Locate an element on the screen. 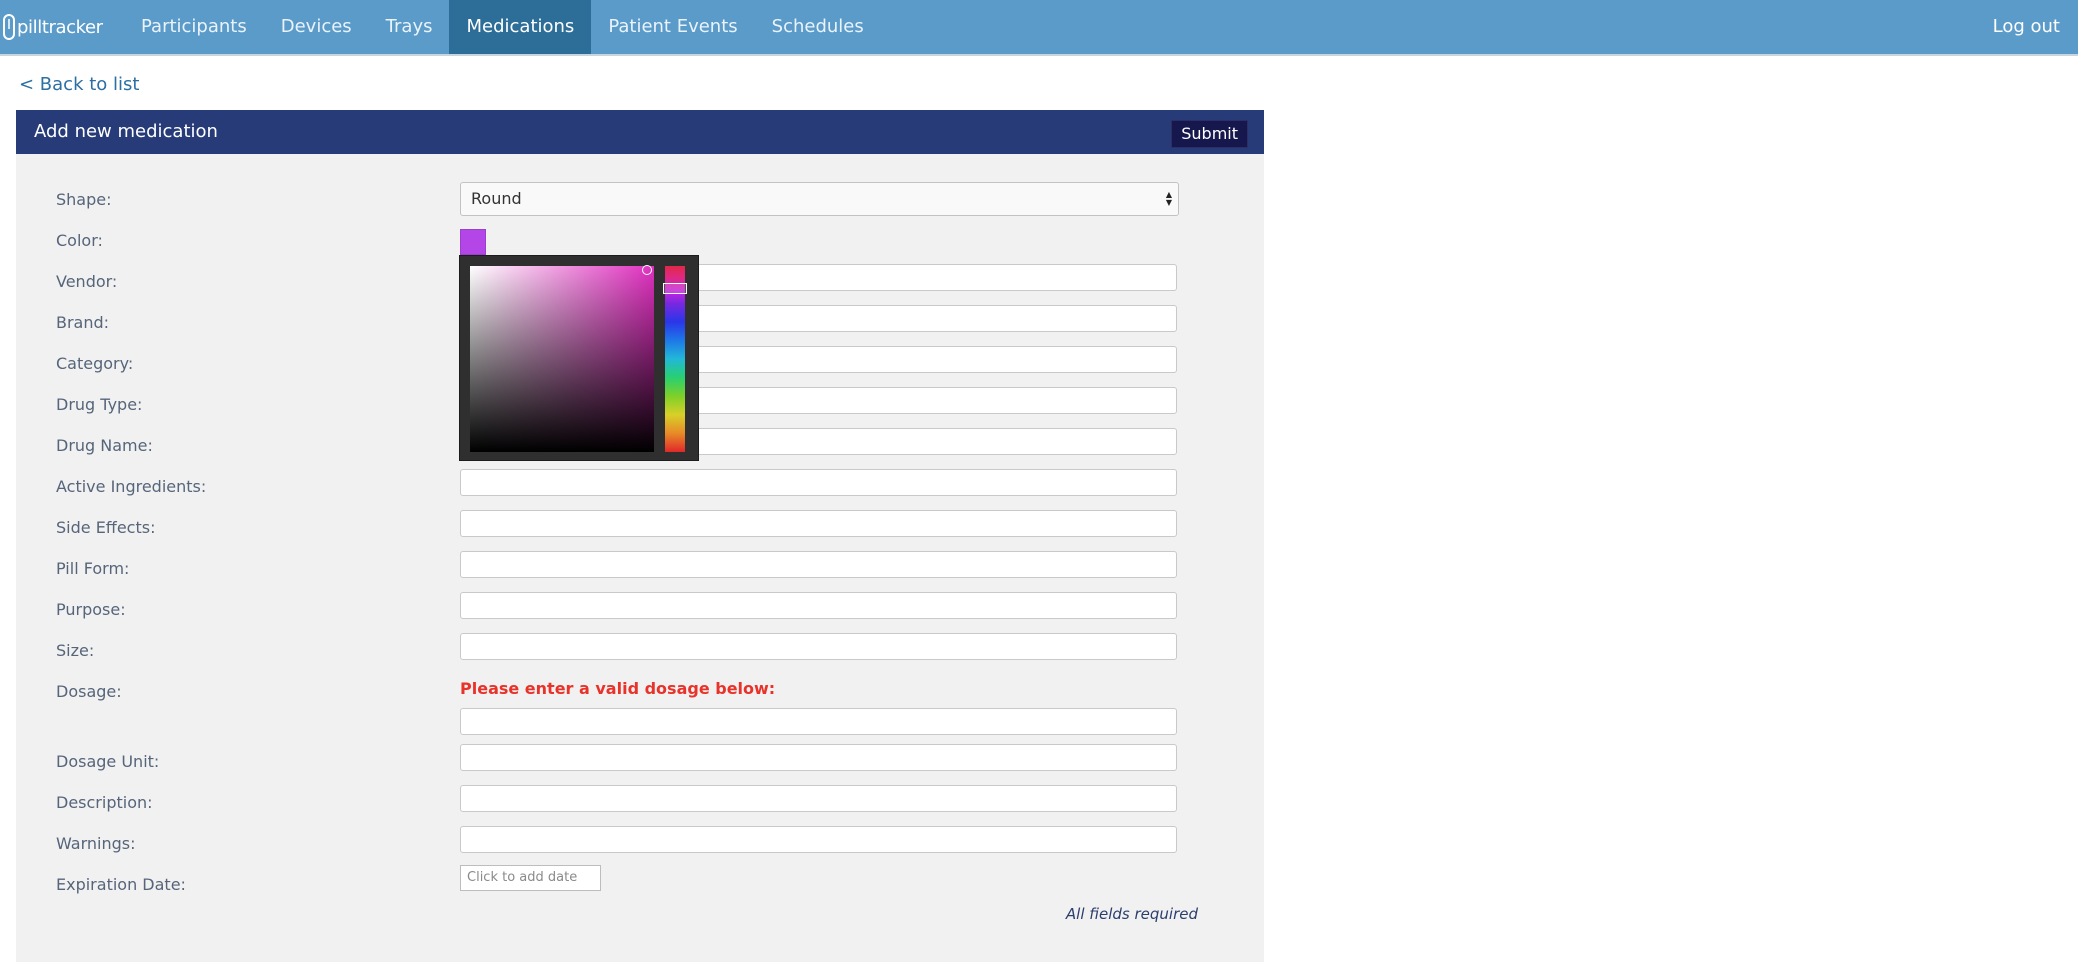  nav-trays: Trays is located at coordinates (409, 27).